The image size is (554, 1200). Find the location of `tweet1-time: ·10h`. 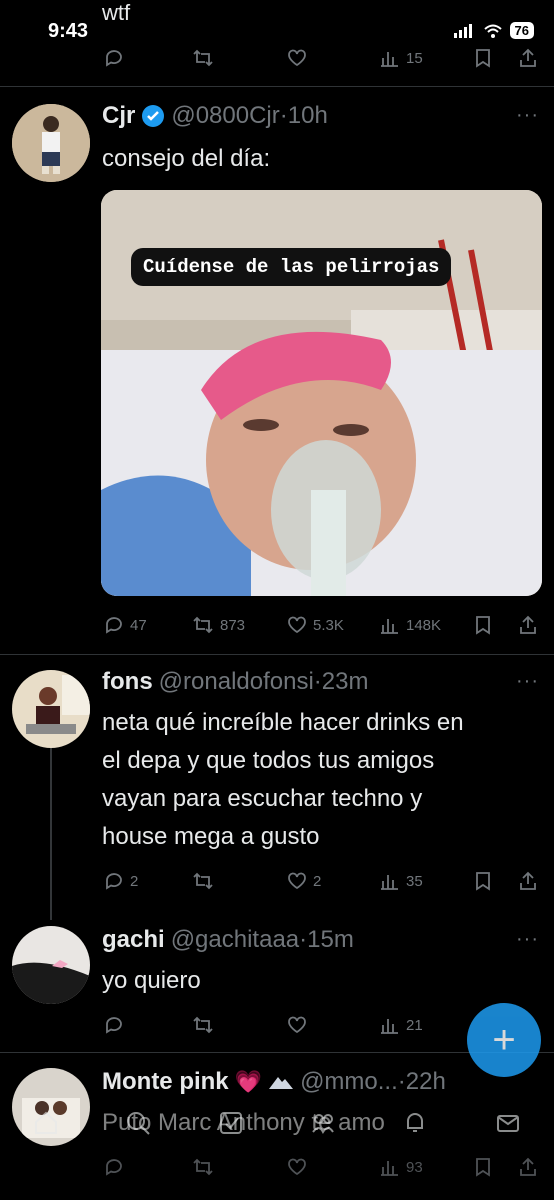

tweet1-time: ·10h is located at coordinates (303, 115).